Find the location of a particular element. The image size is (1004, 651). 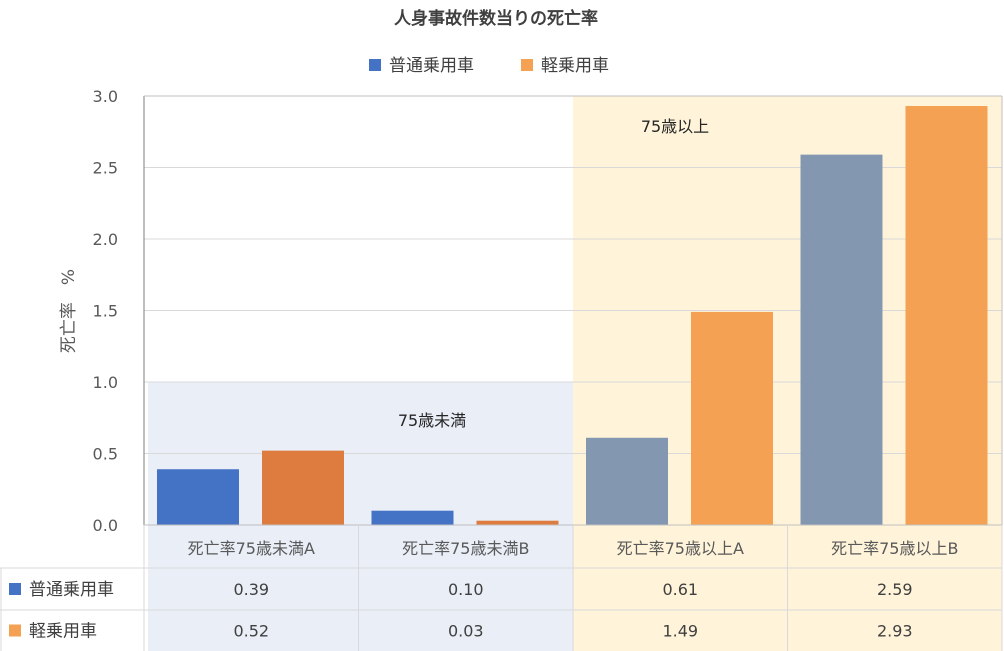

table-row-label-series-1: 普通乗用車 is located at coordinates (71, 590).